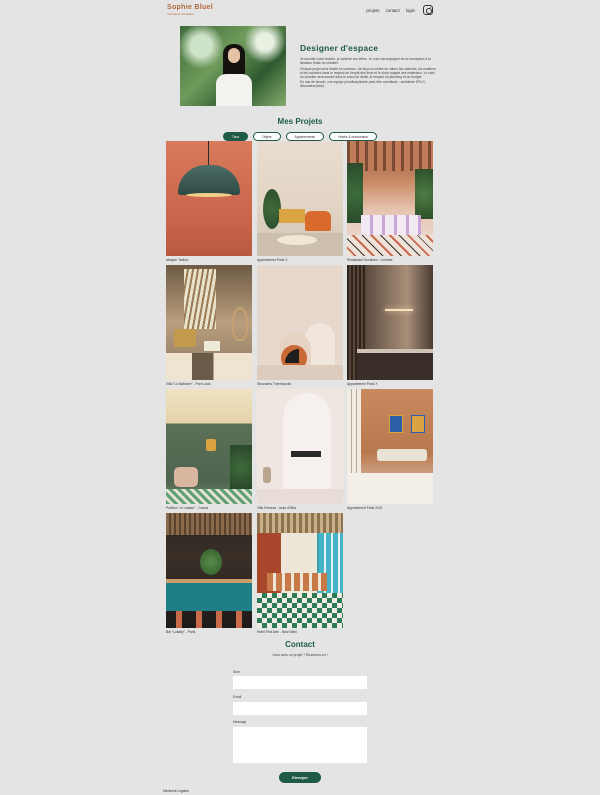  What do you see at coordinates (277, 631) in the screenshot?
I see `project-caption: Hotel First Arte - New Delhi` at bounding box center [277, 631].